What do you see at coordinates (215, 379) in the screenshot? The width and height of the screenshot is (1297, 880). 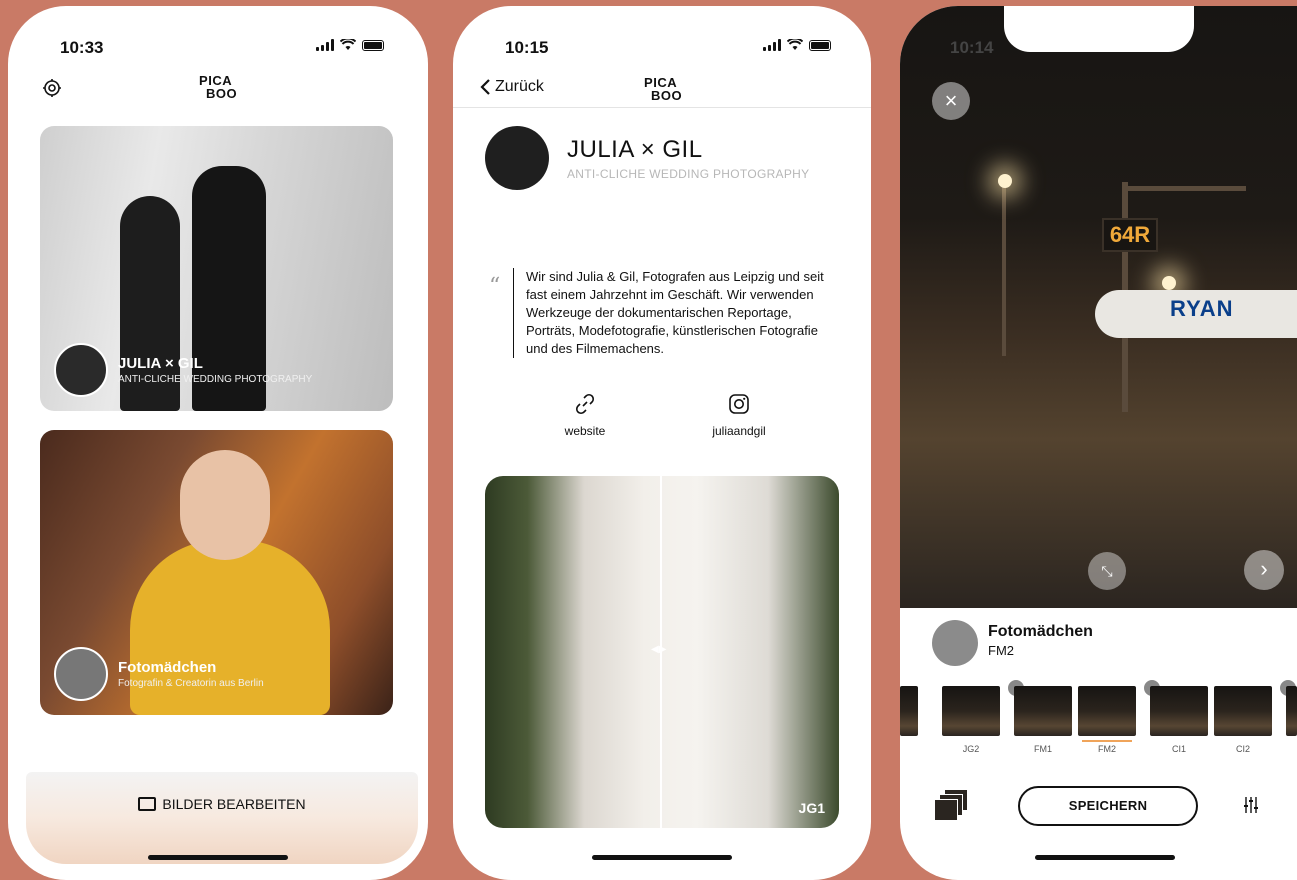 I see `card-subtitle: ANTI-CLICHE WEDDING PHOTOGRAPHY` at bounding box center [215, 379].